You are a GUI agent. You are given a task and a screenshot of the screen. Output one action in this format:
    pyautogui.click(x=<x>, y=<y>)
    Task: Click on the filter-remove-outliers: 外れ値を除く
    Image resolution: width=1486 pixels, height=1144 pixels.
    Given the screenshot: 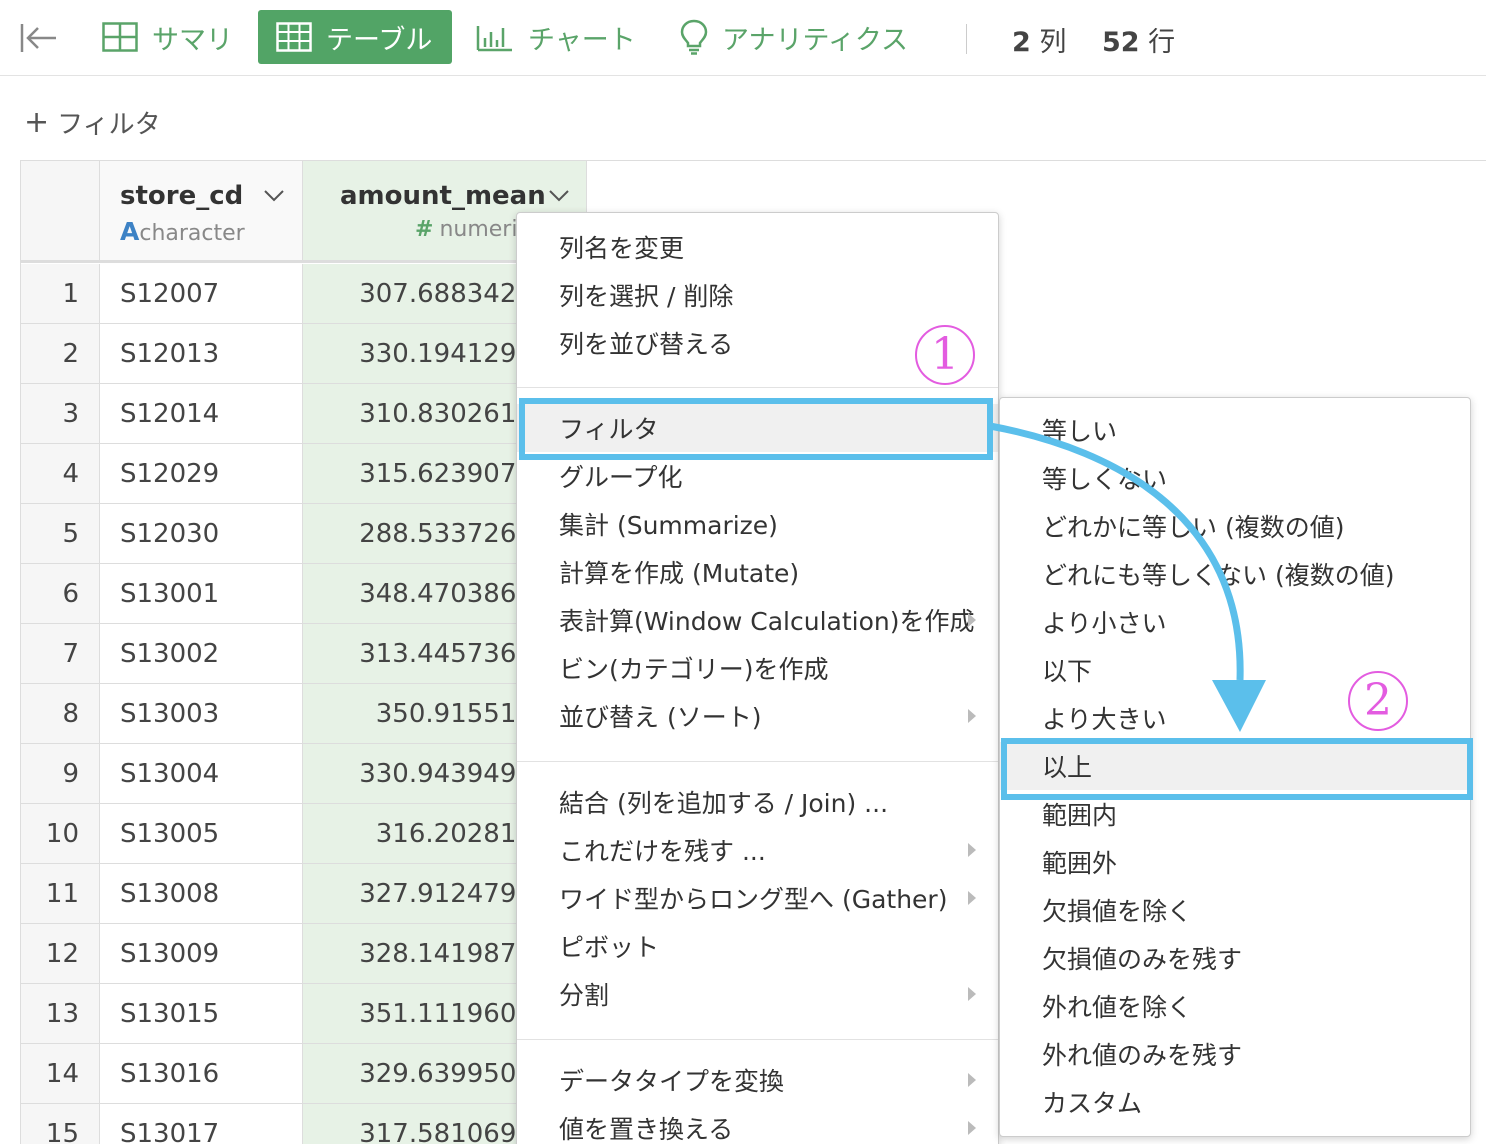 What is the action you would take?
    pyautogui.click(x=1235, y=1006)
    